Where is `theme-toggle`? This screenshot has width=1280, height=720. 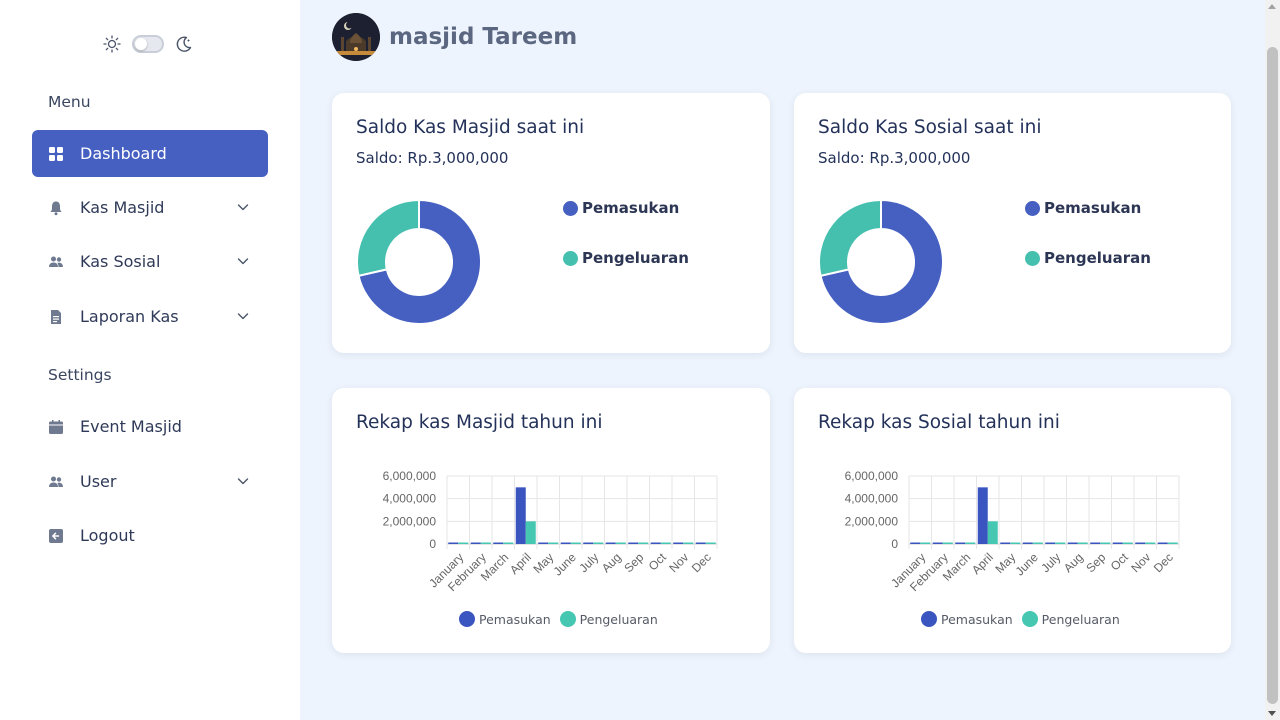 theme-toggle is located at coordinates (148, 44).